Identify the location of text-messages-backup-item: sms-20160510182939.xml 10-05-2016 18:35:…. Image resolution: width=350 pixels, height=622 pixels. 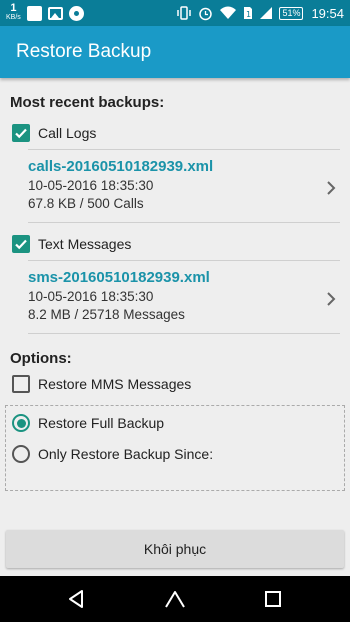
(184, 299).